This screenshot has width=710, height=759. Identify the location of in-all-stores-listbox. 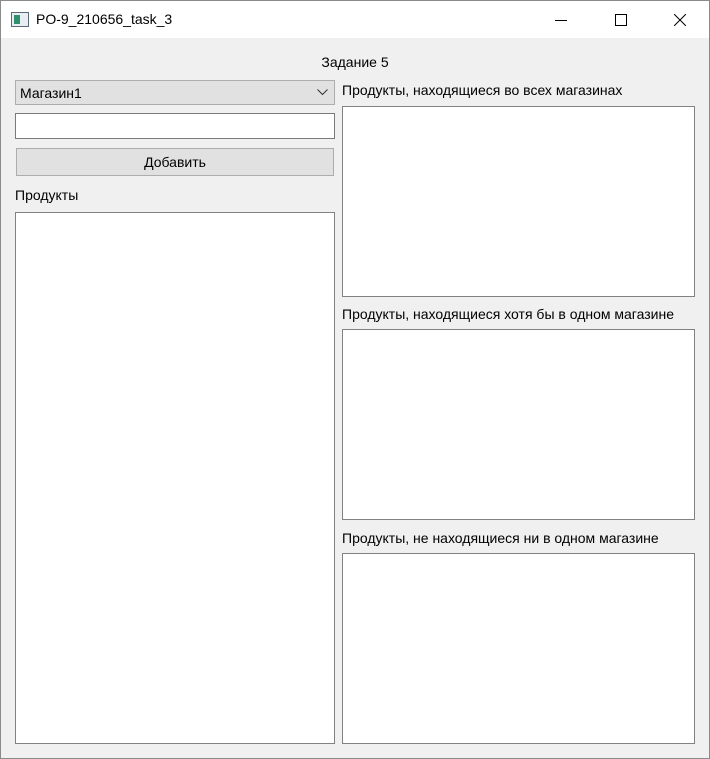
(518, 201).